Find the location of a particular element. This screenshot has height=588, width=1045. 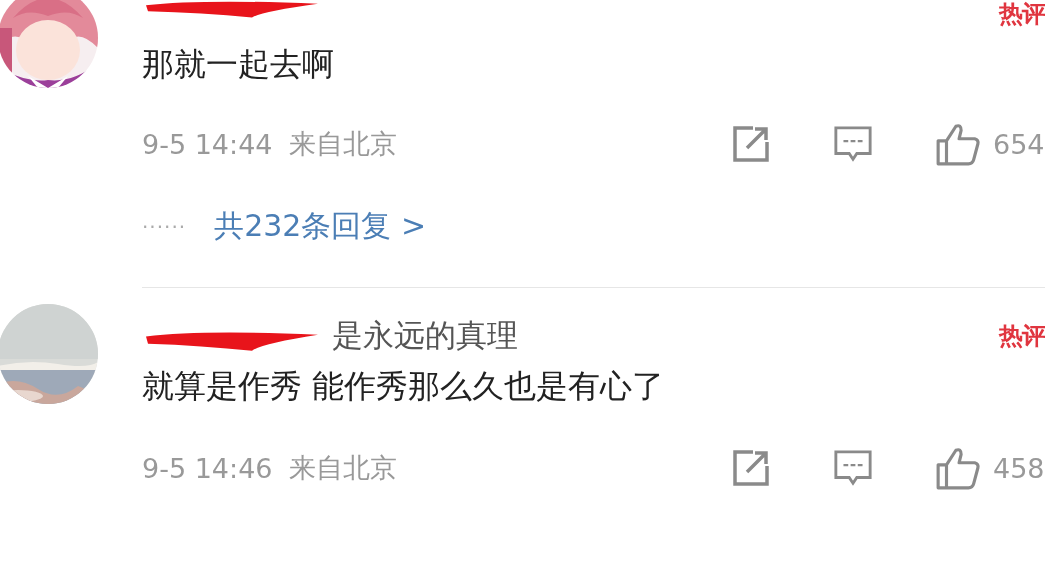

comment-text: 那就一起去啊 is located at coordinates (238, 64).